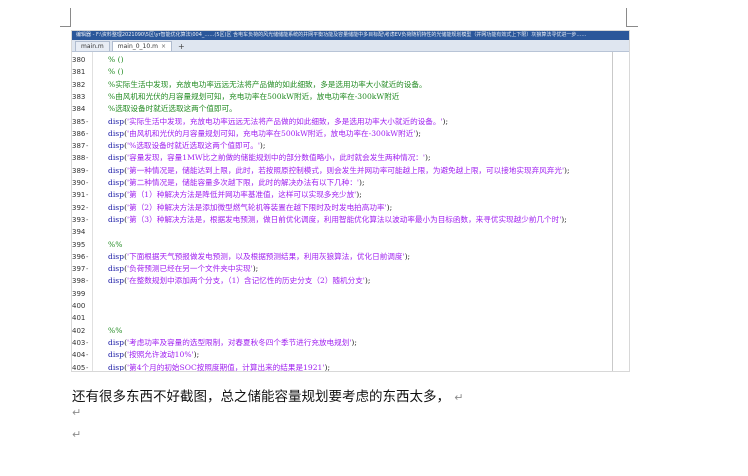 This screenshot has height=476, width=748. I want to click on code-line: 381 % (), so click(350, 72).